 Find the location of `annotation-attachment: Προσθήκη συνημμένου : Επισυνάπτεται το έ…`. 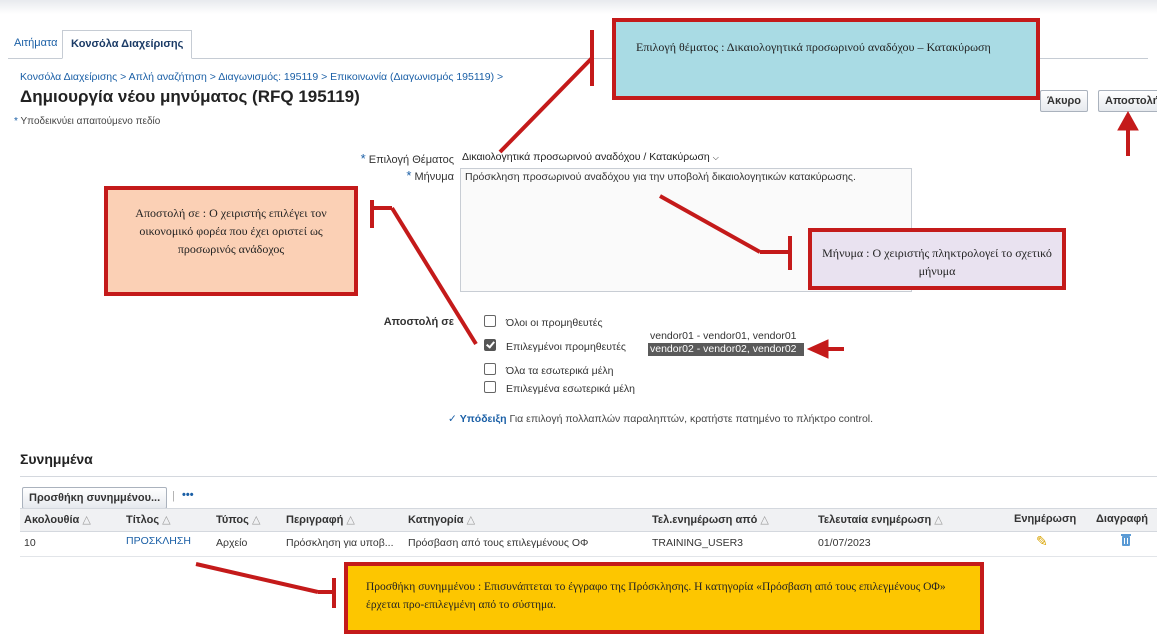

annotation-attachment: Προσθήκη συνημμένου : Επισυνάπτεται το έ… is located at coordinates (664, 598).